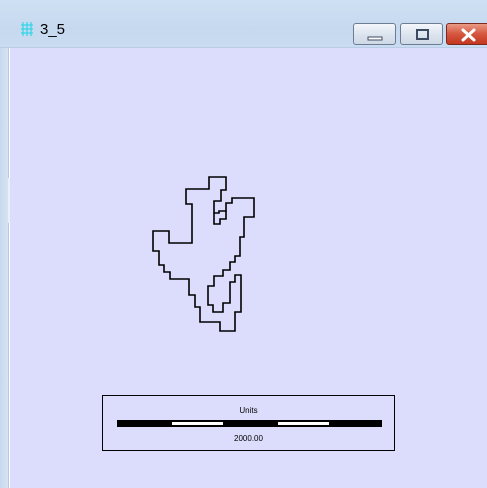 Image resolution: width=487 pixels, height=488 pixels. What do you see at coordinates (203, 254) in the screenshot?
I see `polygon-outline` at bounding box center [203, 254].